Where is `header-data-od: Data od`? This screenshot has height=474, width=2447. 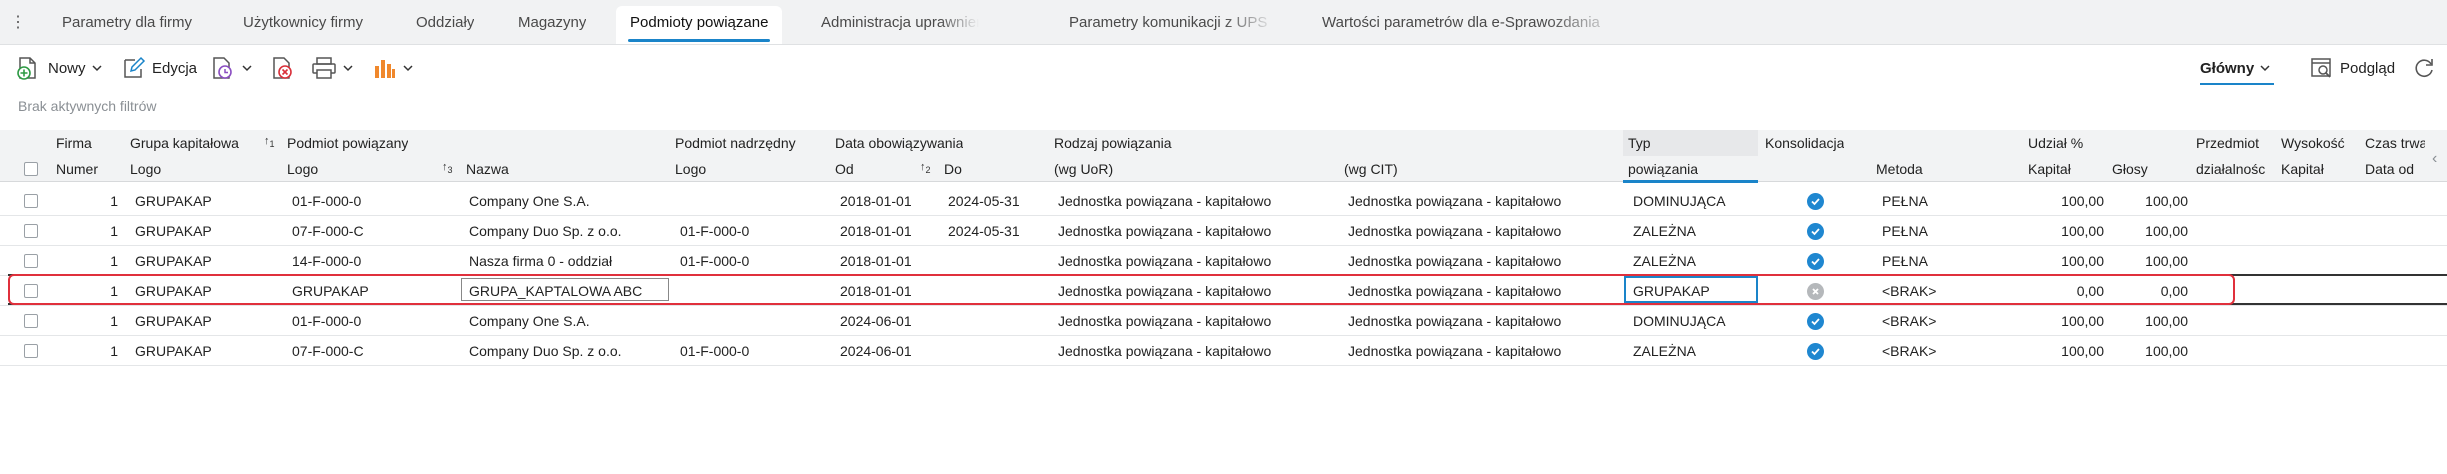 header-data-od: Data od is located at coordinates (2389, 169).